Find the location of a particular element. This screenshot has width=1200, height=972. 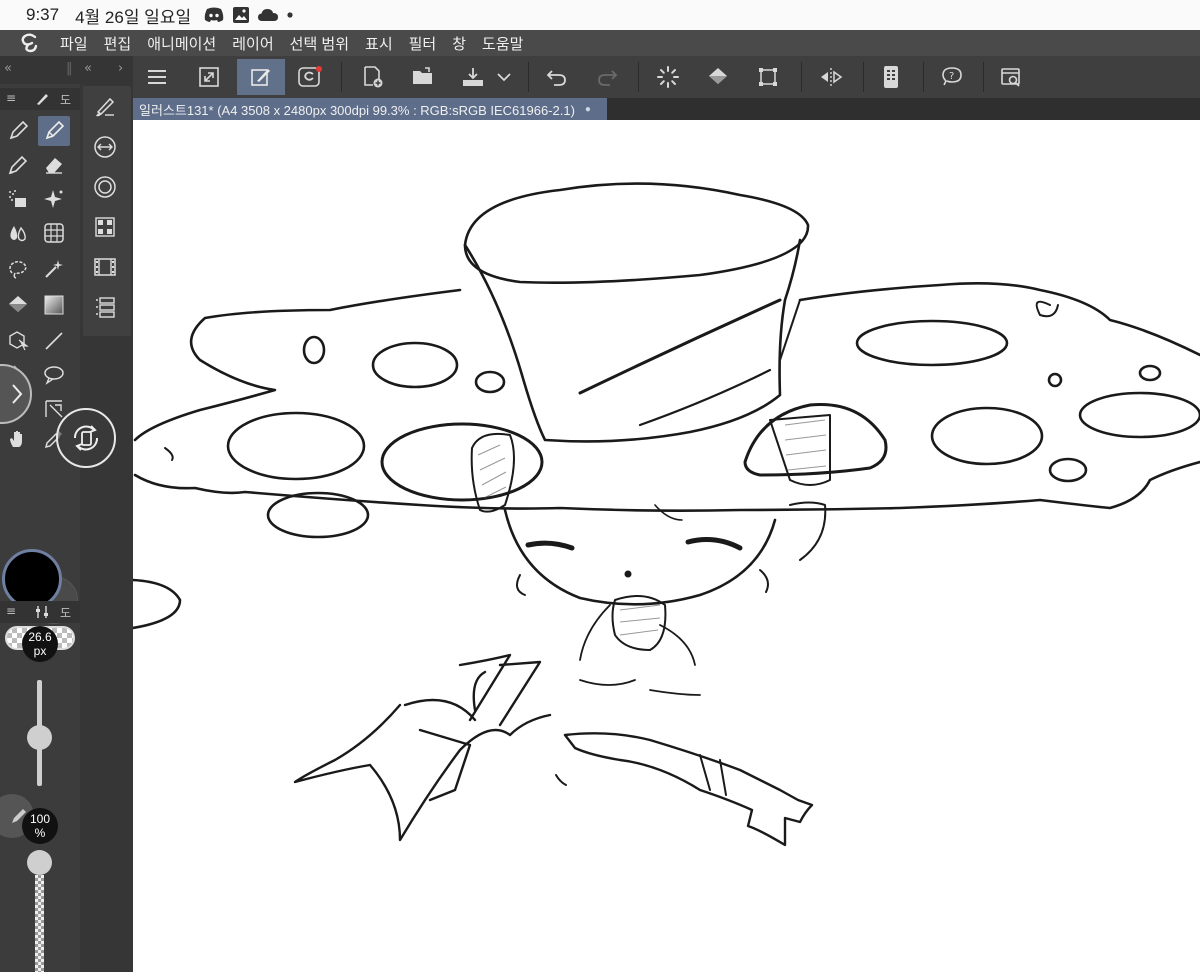

tool-tab-brush-icon is located at coordinates (42, 100).